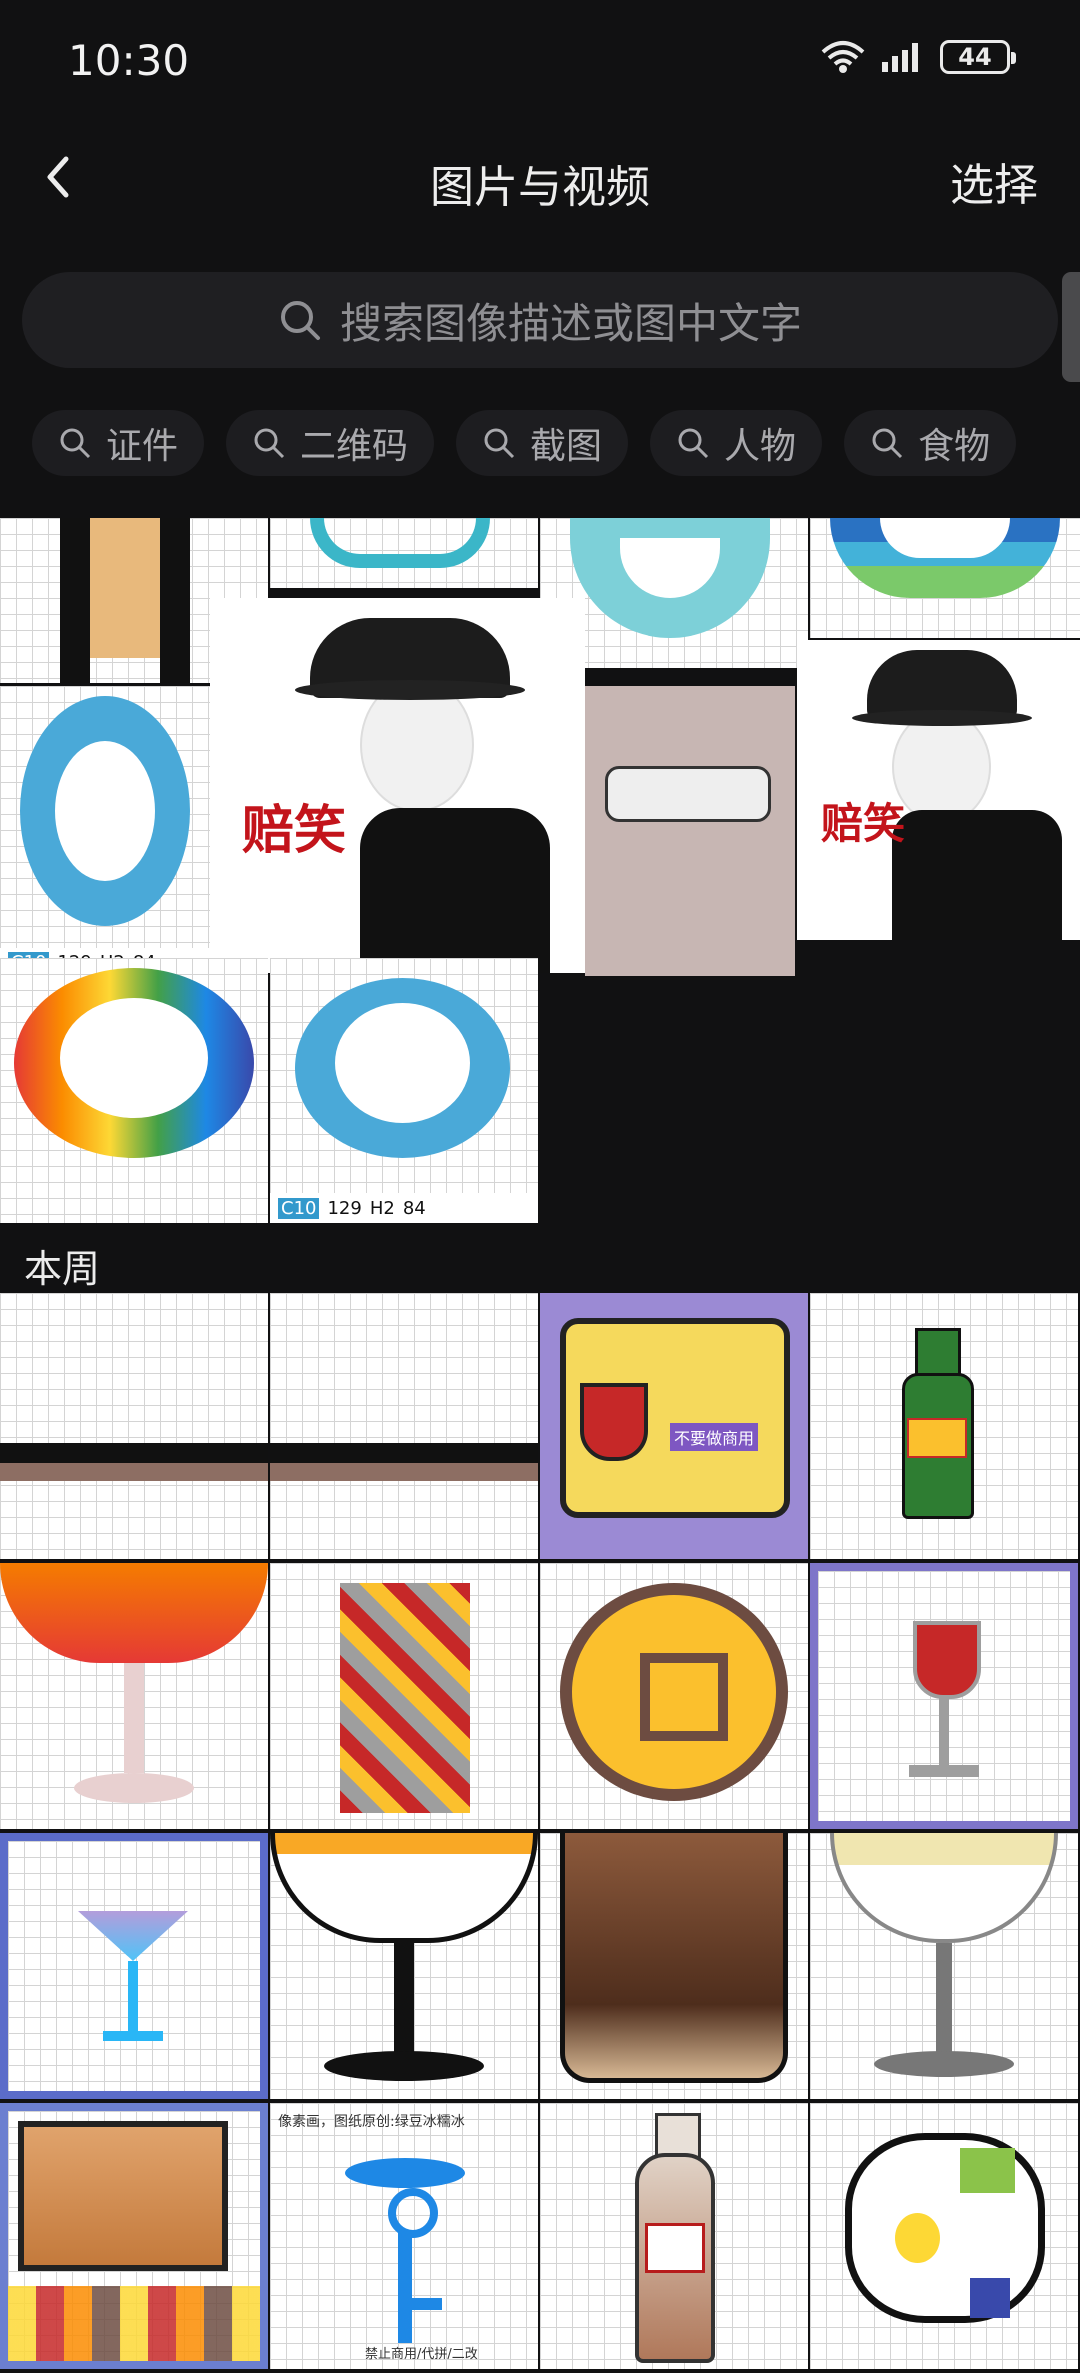 The width and height of the screenshot is (1080, 2373). I want to click on photo-thumbnail: 不要做商用, so click(674, 1426).